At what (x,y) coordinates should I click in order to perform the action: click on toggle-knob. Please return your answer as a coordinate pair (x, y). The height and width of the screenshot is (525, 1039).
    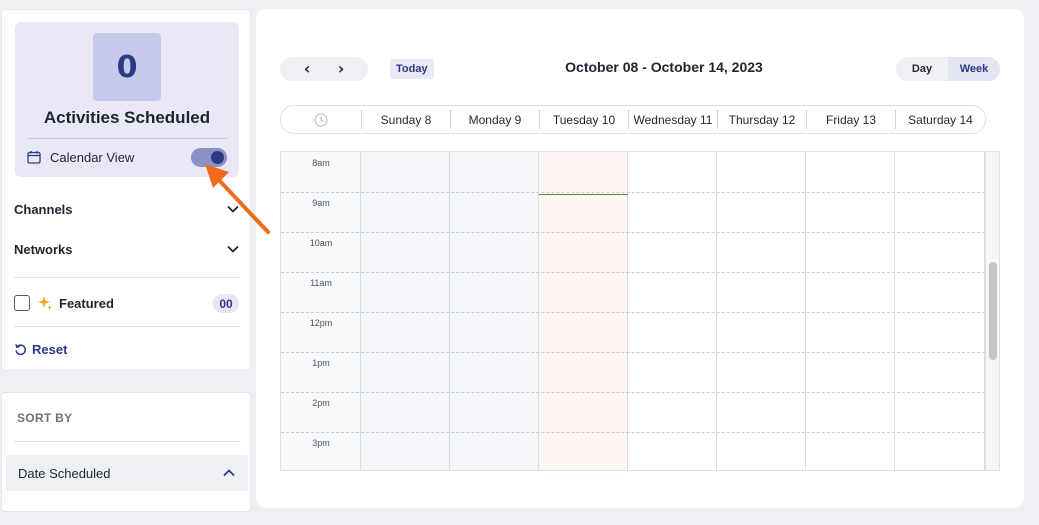
    Looking at the image, I should click on (217, 157).